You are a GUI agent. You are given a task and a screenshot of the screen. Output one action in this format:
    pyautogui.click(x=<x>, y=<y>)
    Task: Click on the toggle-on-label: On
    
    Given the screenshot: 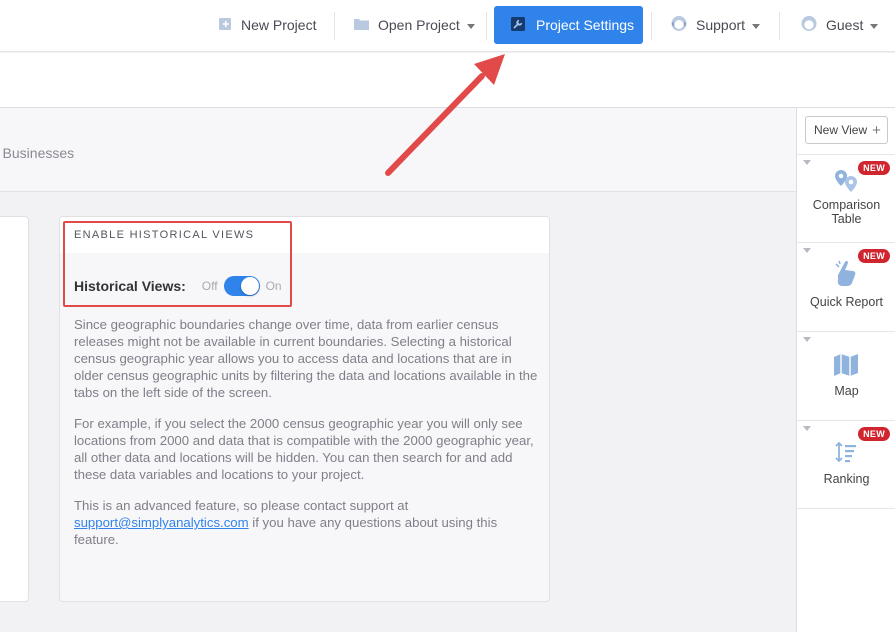 What is the action you would take?
    pyautogui.click(x=273, y=286)
    